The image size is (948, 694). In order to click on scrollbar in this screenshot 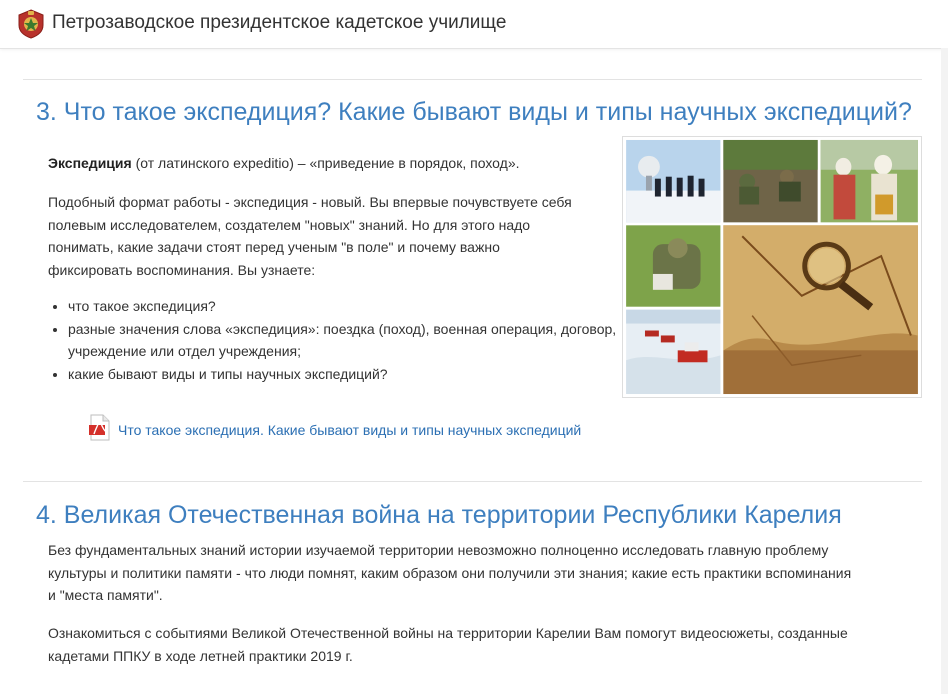, I will do `click(944, 371)`.